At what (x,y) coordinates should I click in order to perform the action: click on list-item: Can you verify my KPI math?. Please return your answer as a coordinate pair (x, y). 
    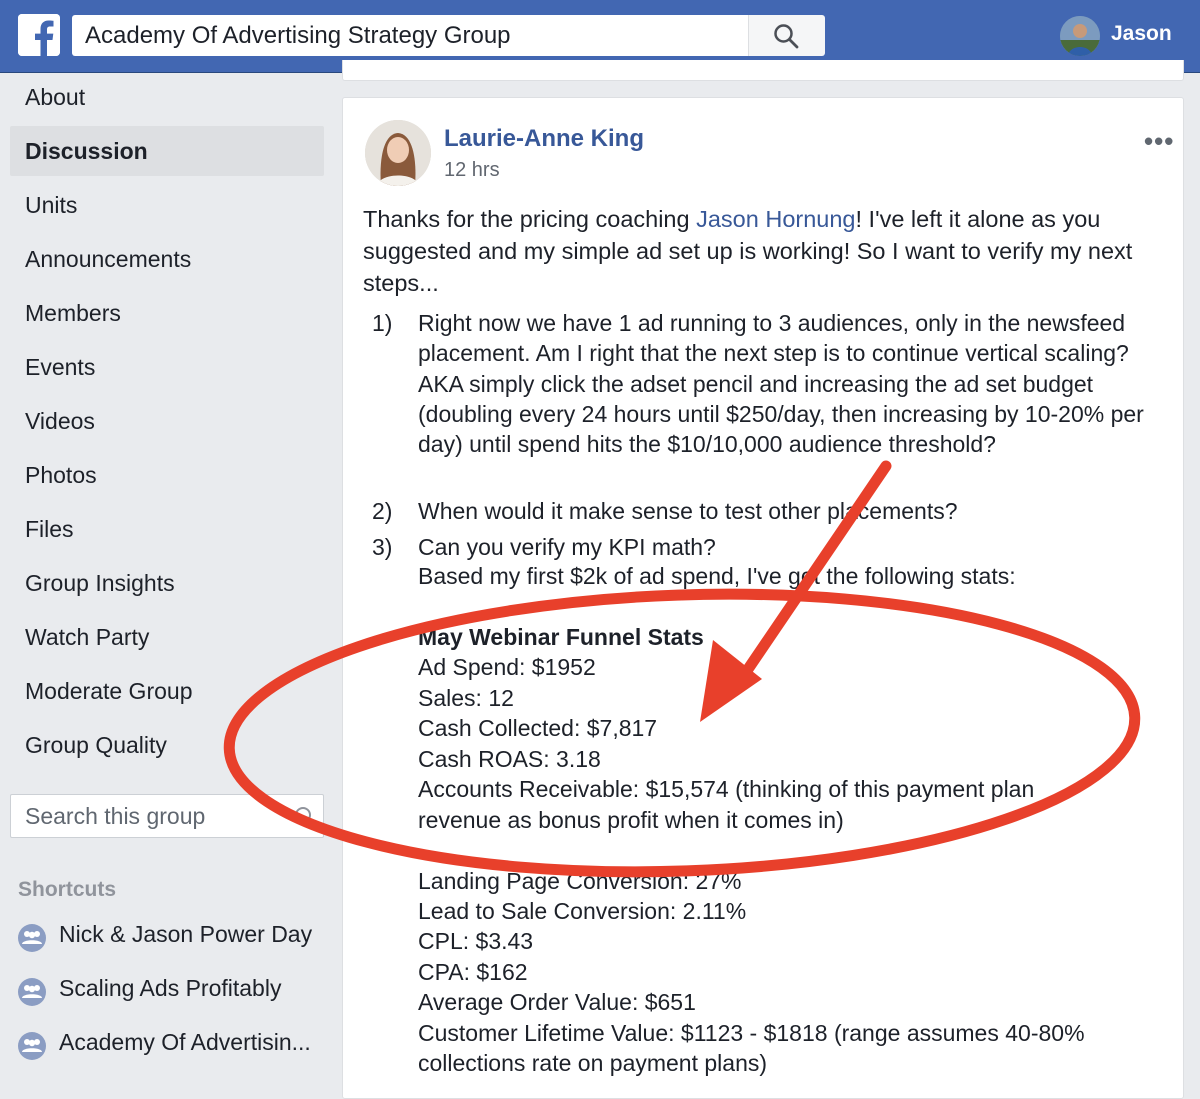
    Looking at the image, I should click on (567, 547).